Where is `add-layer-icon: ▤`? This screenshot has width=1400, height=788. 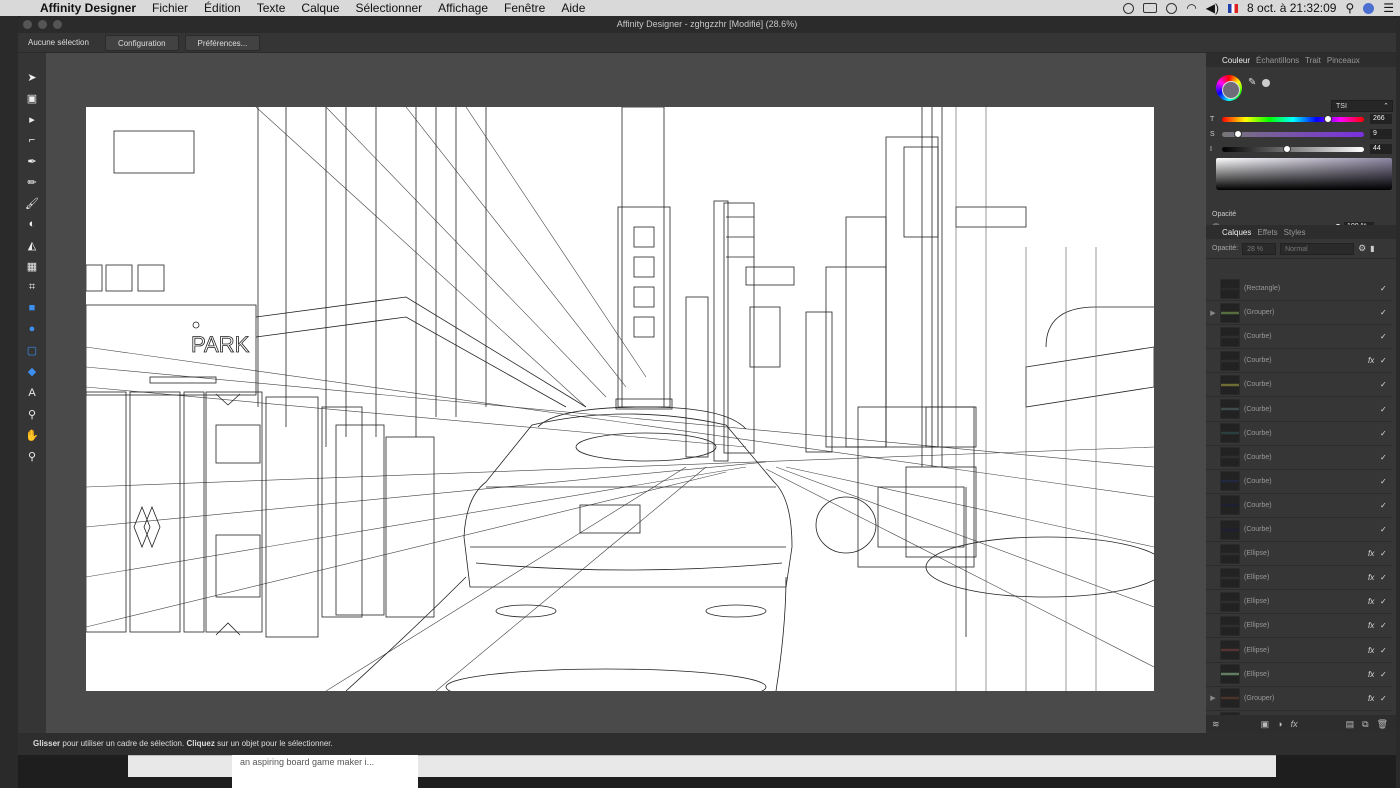 add-layer-icon: ▤ is located at coordinates (1350, 724).